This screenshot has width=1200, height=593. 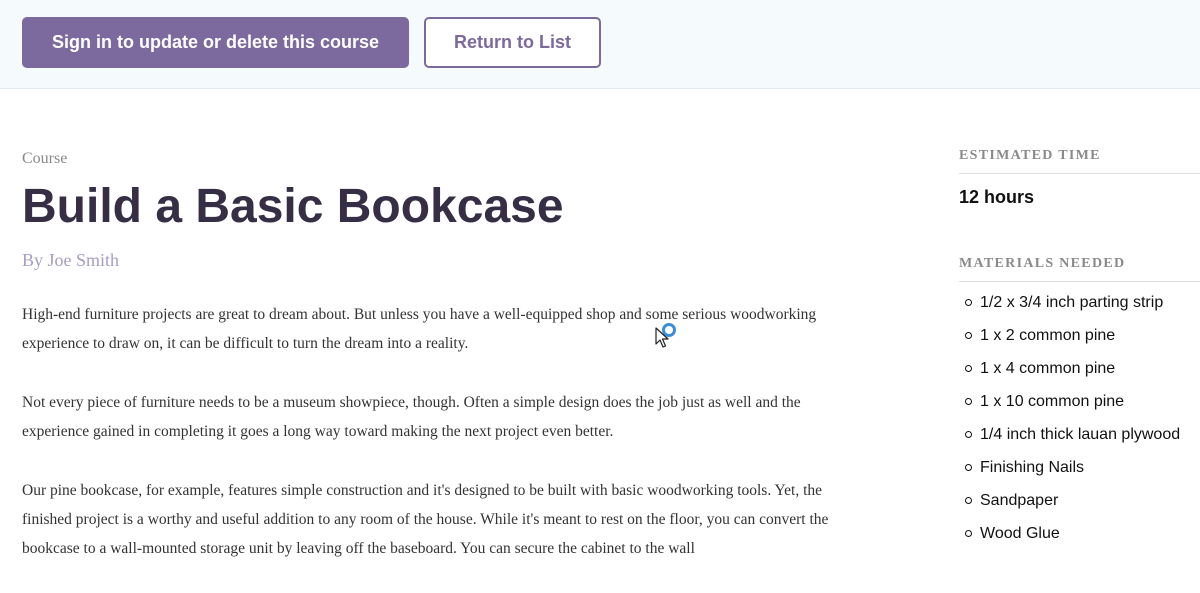 What do you see at coordinates (1020, 533) in the screenshot?
I see `material-label: Wood Glue` at bounding box center [1020, 533].